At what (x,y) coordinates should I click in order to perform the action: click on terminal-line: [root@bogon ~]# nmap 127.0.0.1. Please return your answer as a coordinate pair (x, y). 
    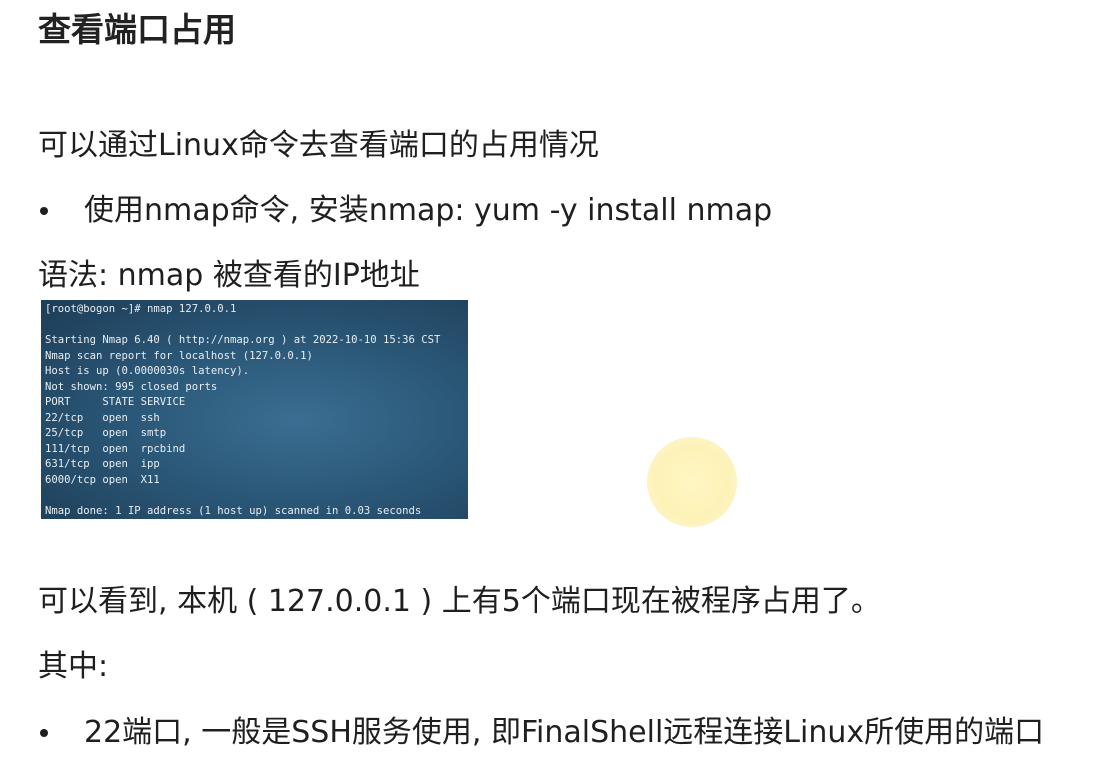
    Looking at the image, I should click on (141, 309).